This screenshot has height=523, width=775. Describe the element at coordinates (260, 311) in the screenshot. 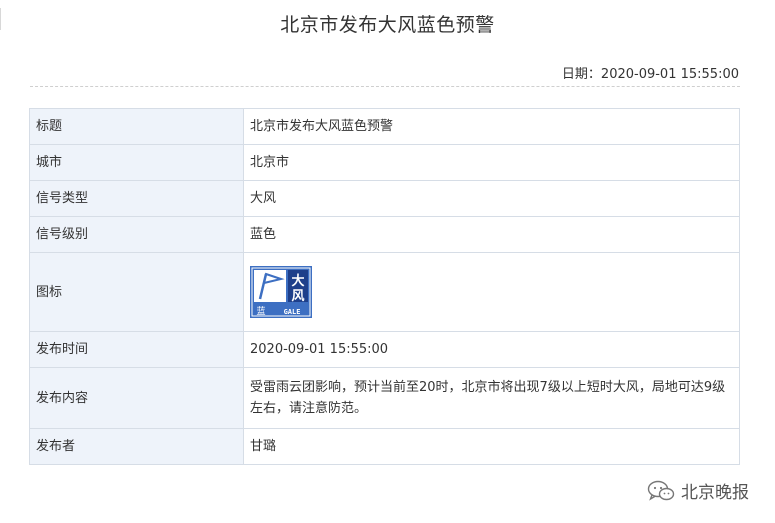

I see `icon-level-char: 蓝` at that location.